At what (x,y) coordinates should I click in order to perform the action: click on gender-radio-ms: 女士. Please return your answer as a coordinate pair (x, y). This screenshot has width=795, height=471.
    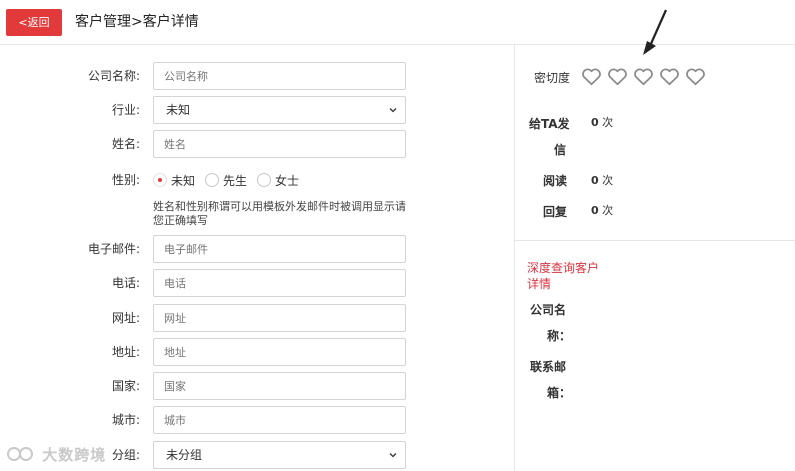
    Looking at the image, I should click on (278, 180).